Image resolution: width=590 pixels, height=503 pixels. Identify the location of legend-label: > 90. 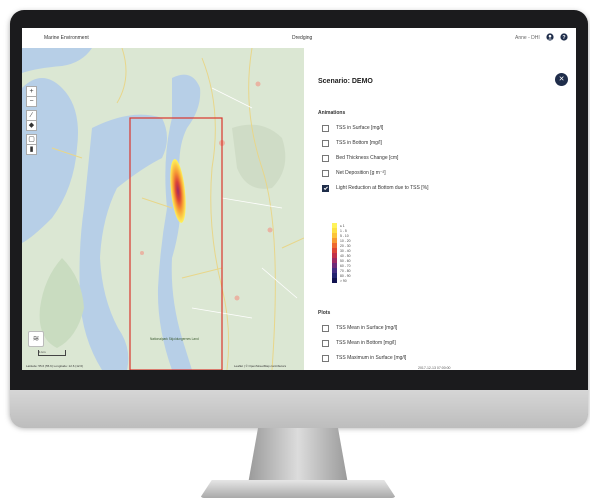
(343, 280).